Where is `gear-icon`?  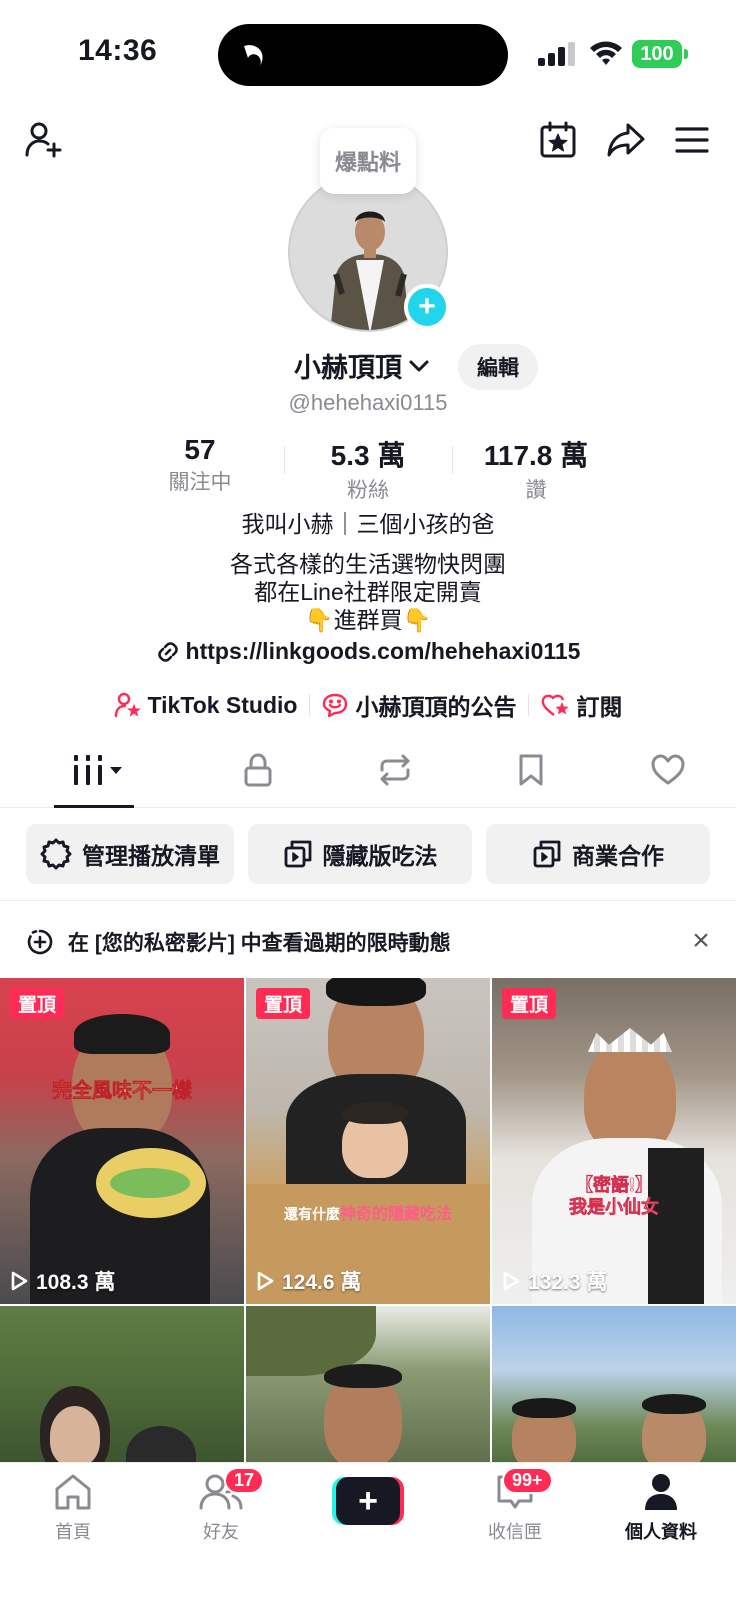
gear-icon is located at coordinates (56, 854).